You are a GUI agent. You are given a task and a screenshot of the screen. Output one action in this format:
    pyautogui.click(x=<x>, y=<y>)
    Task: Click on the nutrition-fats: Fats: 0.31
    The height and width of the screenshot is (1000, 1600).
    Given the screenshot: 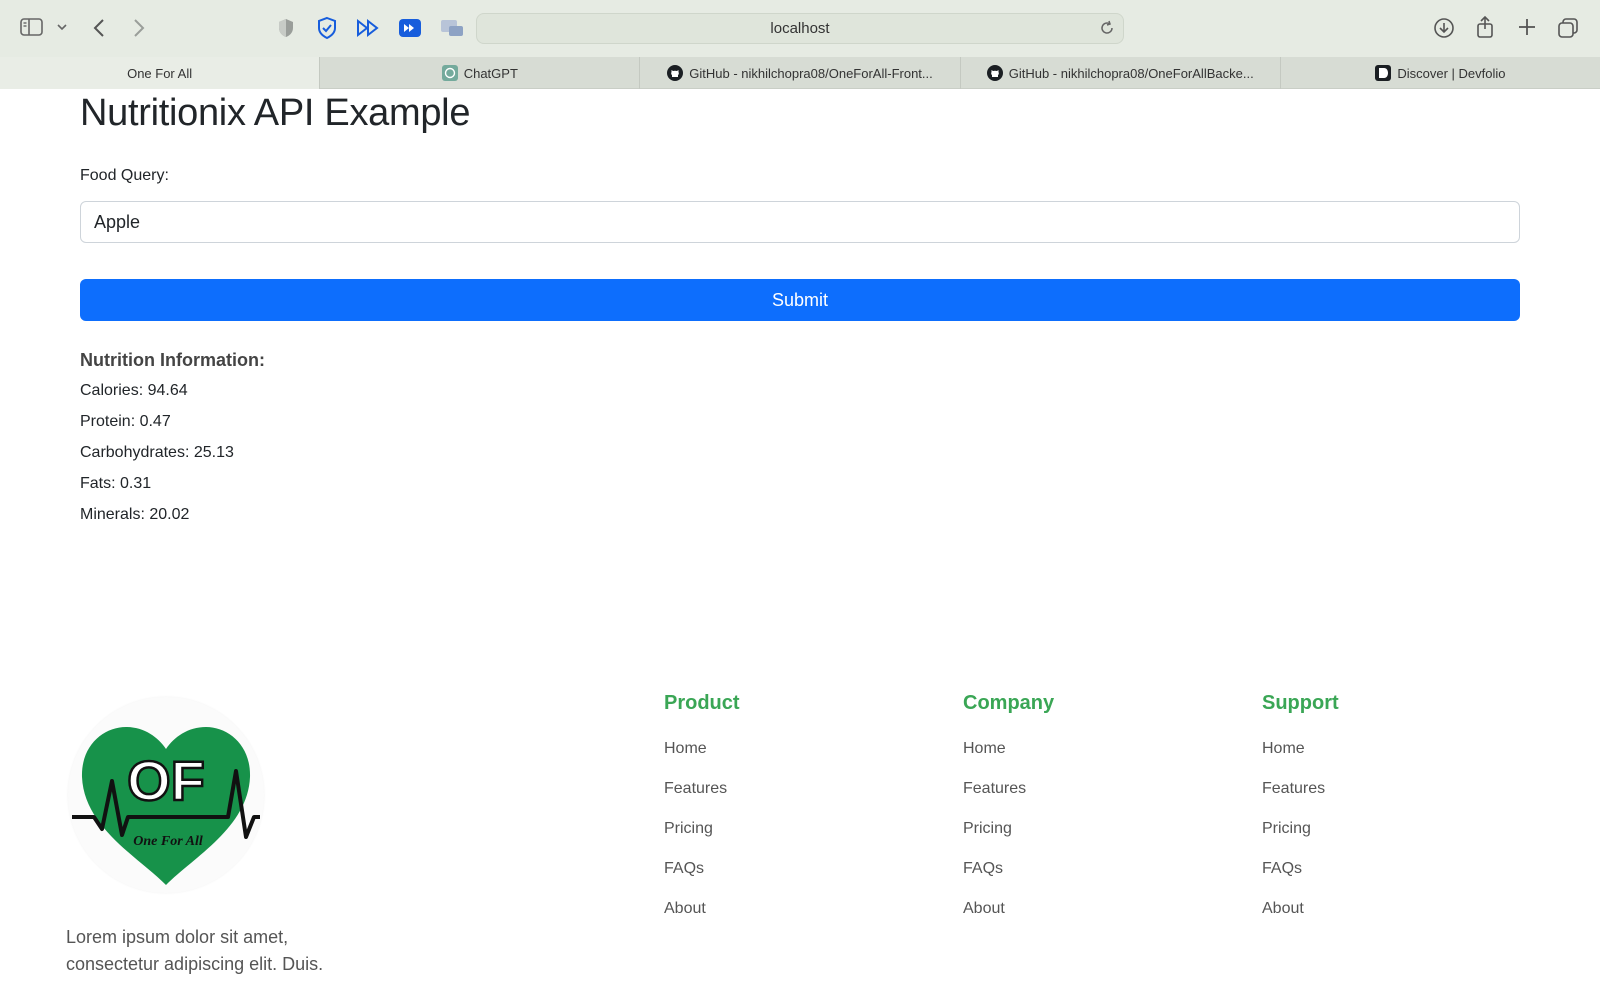 What is the action you would take?
    pyautogui.click(x=116, y=483)
    